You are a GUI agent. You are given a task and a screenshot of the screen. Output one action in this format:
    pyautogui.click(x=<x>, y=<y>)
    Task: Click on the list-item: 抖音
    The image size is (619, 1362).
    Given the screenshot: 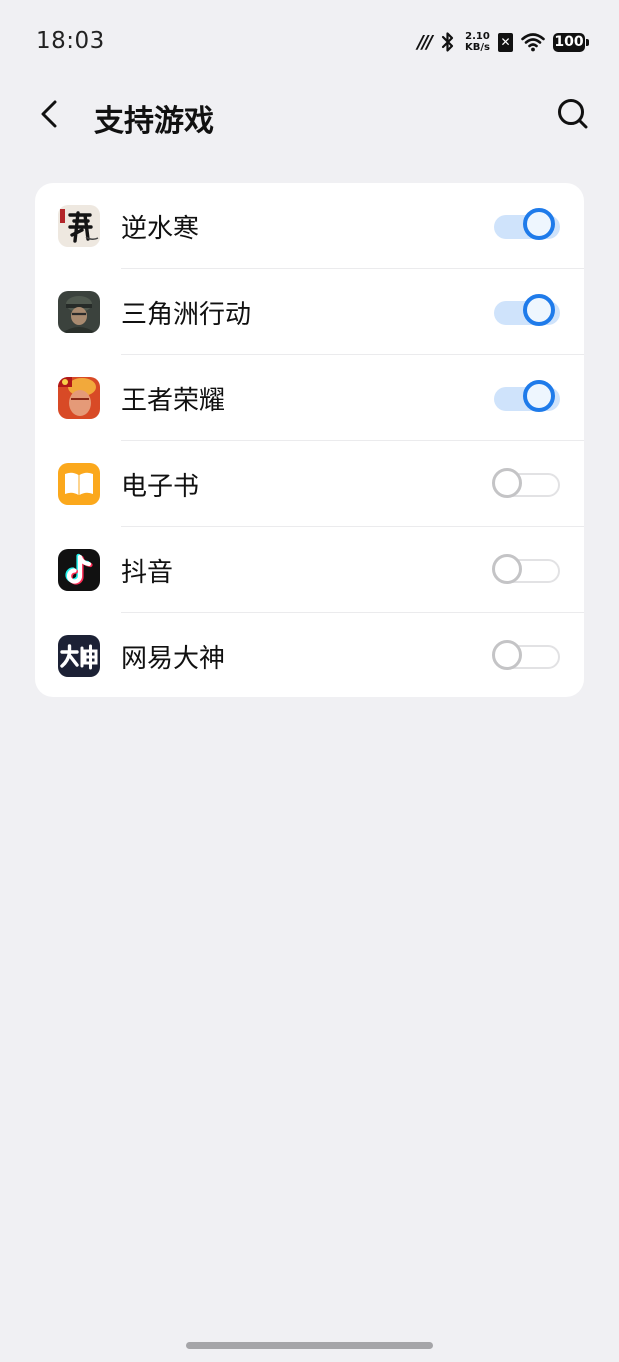 What is the action you would take?
    pyautogui.click(x=309, y=570)
    